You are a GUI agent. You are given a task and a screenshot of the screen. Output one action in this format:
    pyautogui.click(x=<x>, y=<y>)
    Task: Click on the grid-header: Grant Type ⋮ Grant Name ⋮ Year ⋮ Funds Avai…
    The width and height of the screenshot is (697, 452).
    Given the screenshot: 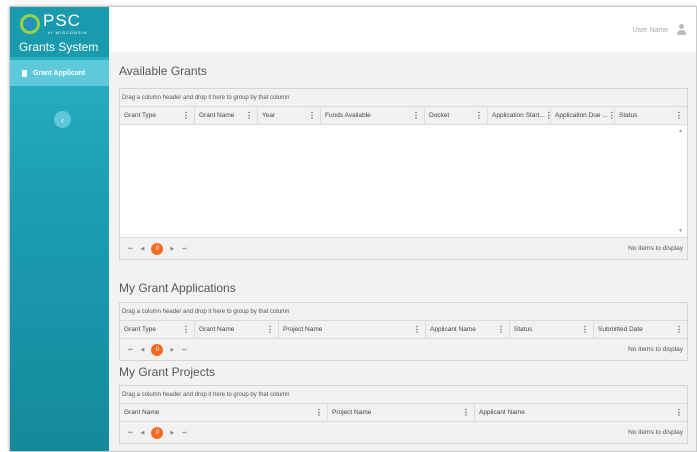 What is the action you would take?
    pyautogui.click(x=403, y=116)
    